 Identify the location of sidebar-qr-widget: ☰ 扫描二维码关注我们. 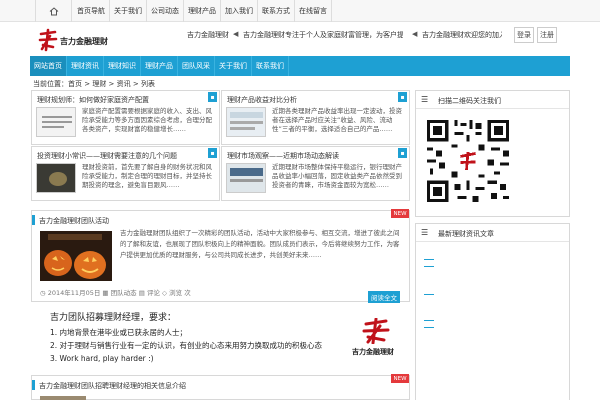
(492, 153).